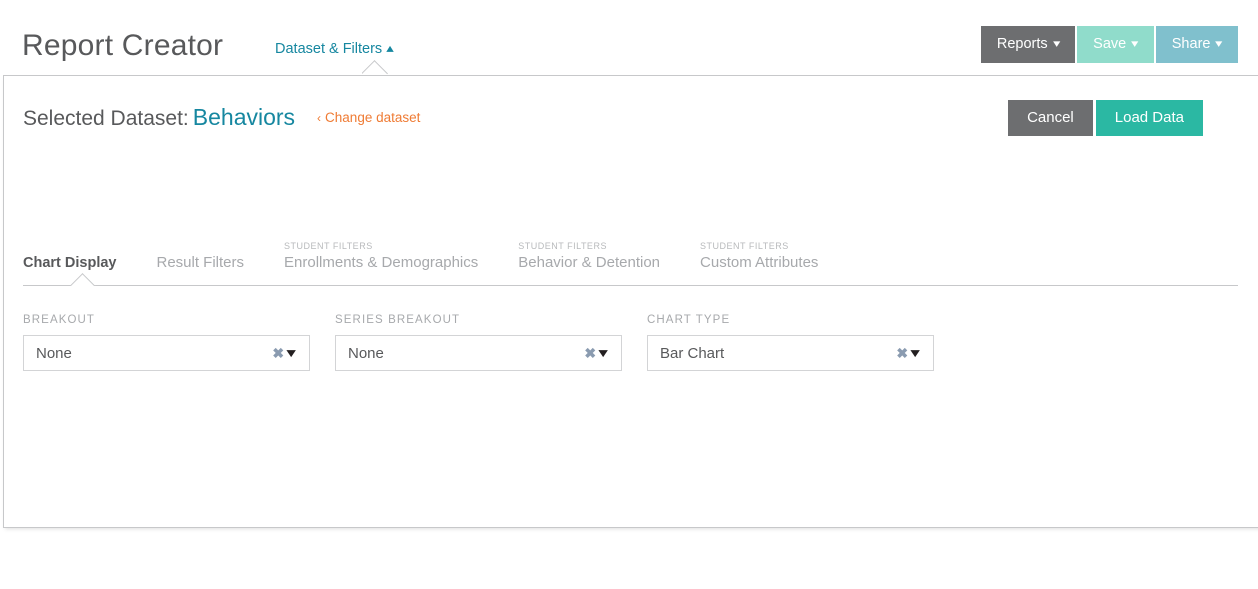 This screenshot has height=589, width=1258. I want to click on chevron-up-icon: ▴, so click(390, 48).